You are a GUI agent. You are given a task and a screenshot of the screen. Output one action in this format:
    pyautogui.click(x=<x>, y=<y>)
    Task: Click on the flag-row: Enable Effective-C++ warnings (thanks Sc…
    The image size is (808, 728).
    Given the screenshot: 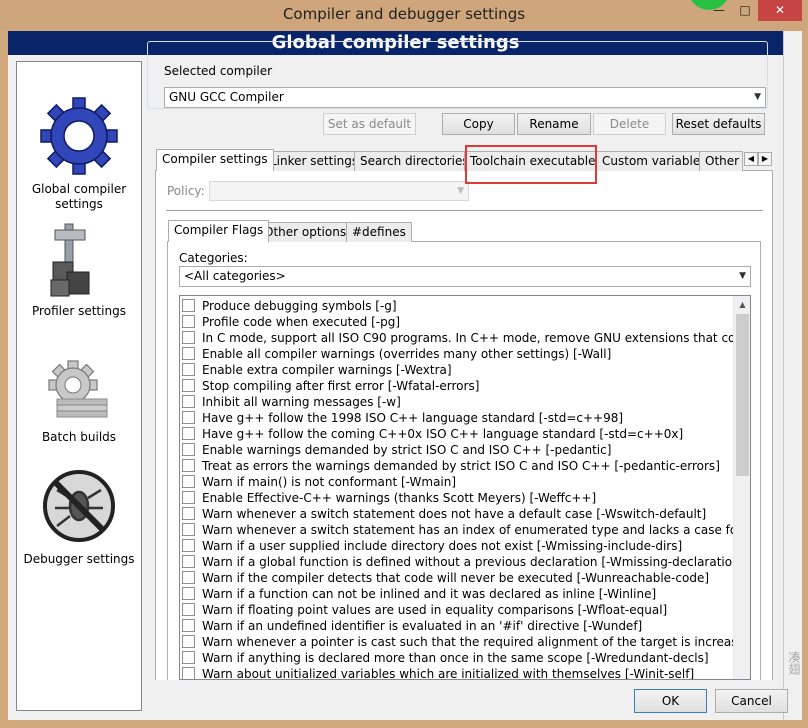 What is the action you would take?
    pyautogui.click(x=389, y=498)
    